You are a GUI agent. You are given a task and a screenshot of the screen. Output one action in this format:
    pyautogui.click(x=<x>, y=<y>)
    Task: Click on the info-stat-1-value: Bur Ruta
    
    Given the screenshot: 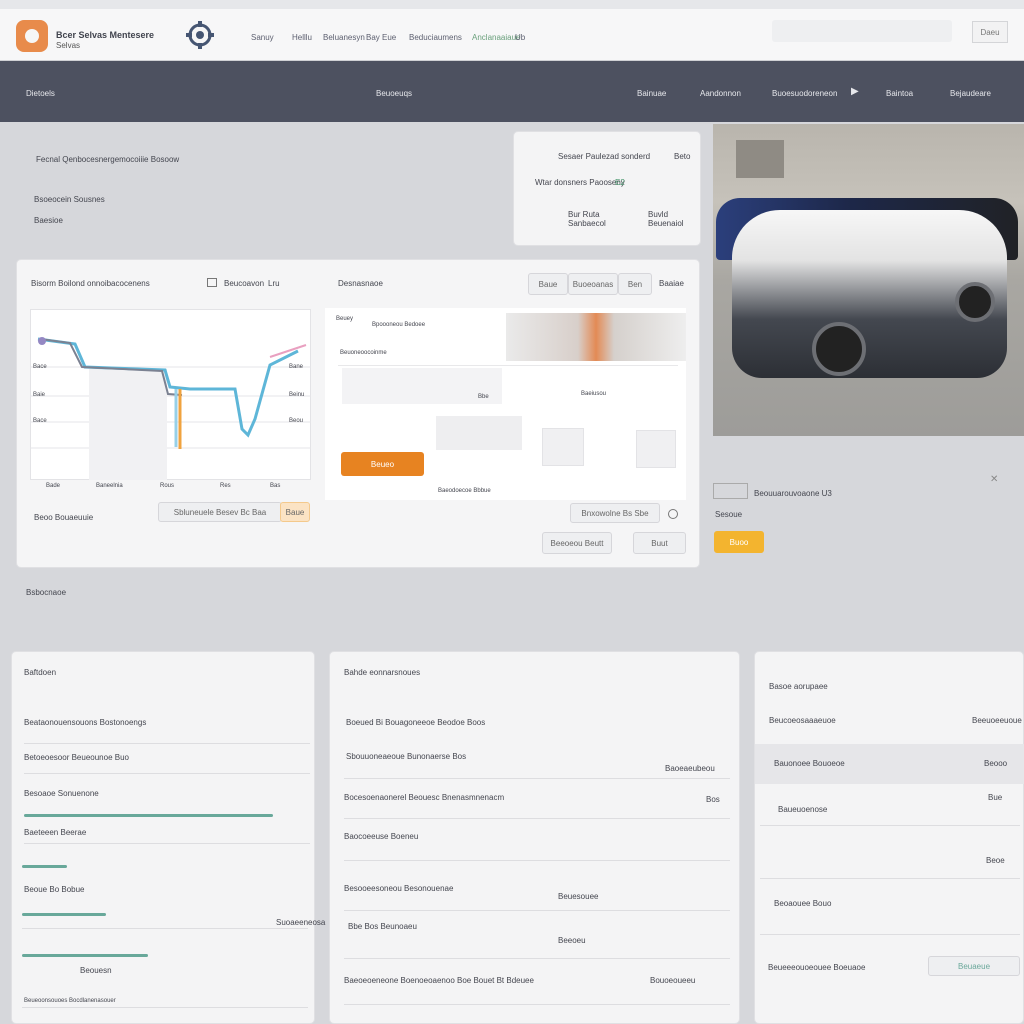 What is the action you would take?
    pyautogui.click(x=584, y=214)
    